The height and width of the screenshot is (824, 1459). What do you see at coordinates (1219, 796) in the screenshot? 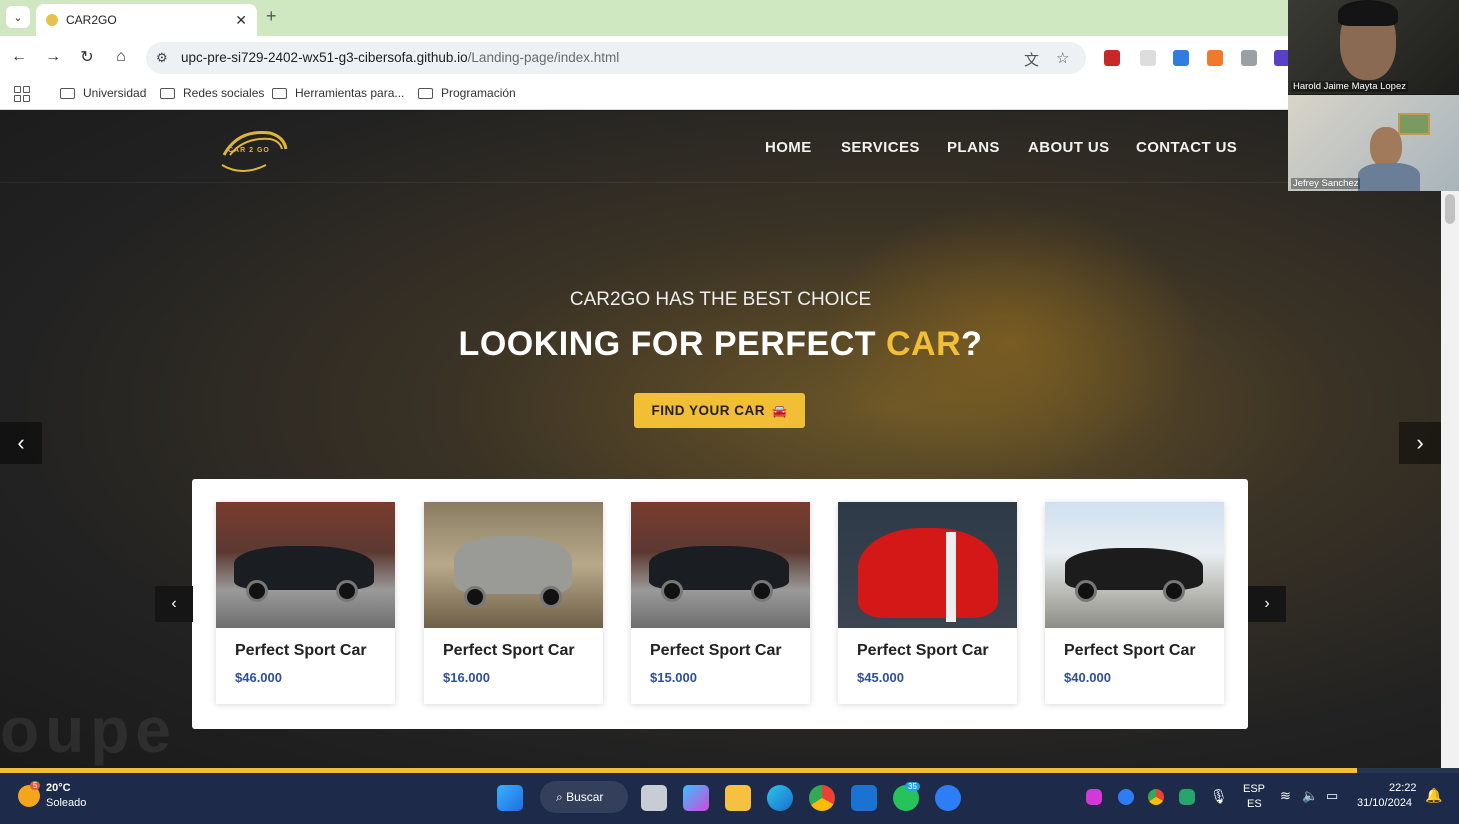
I see `microphone-icon: 🎙` at bounding box center [1219, 796].